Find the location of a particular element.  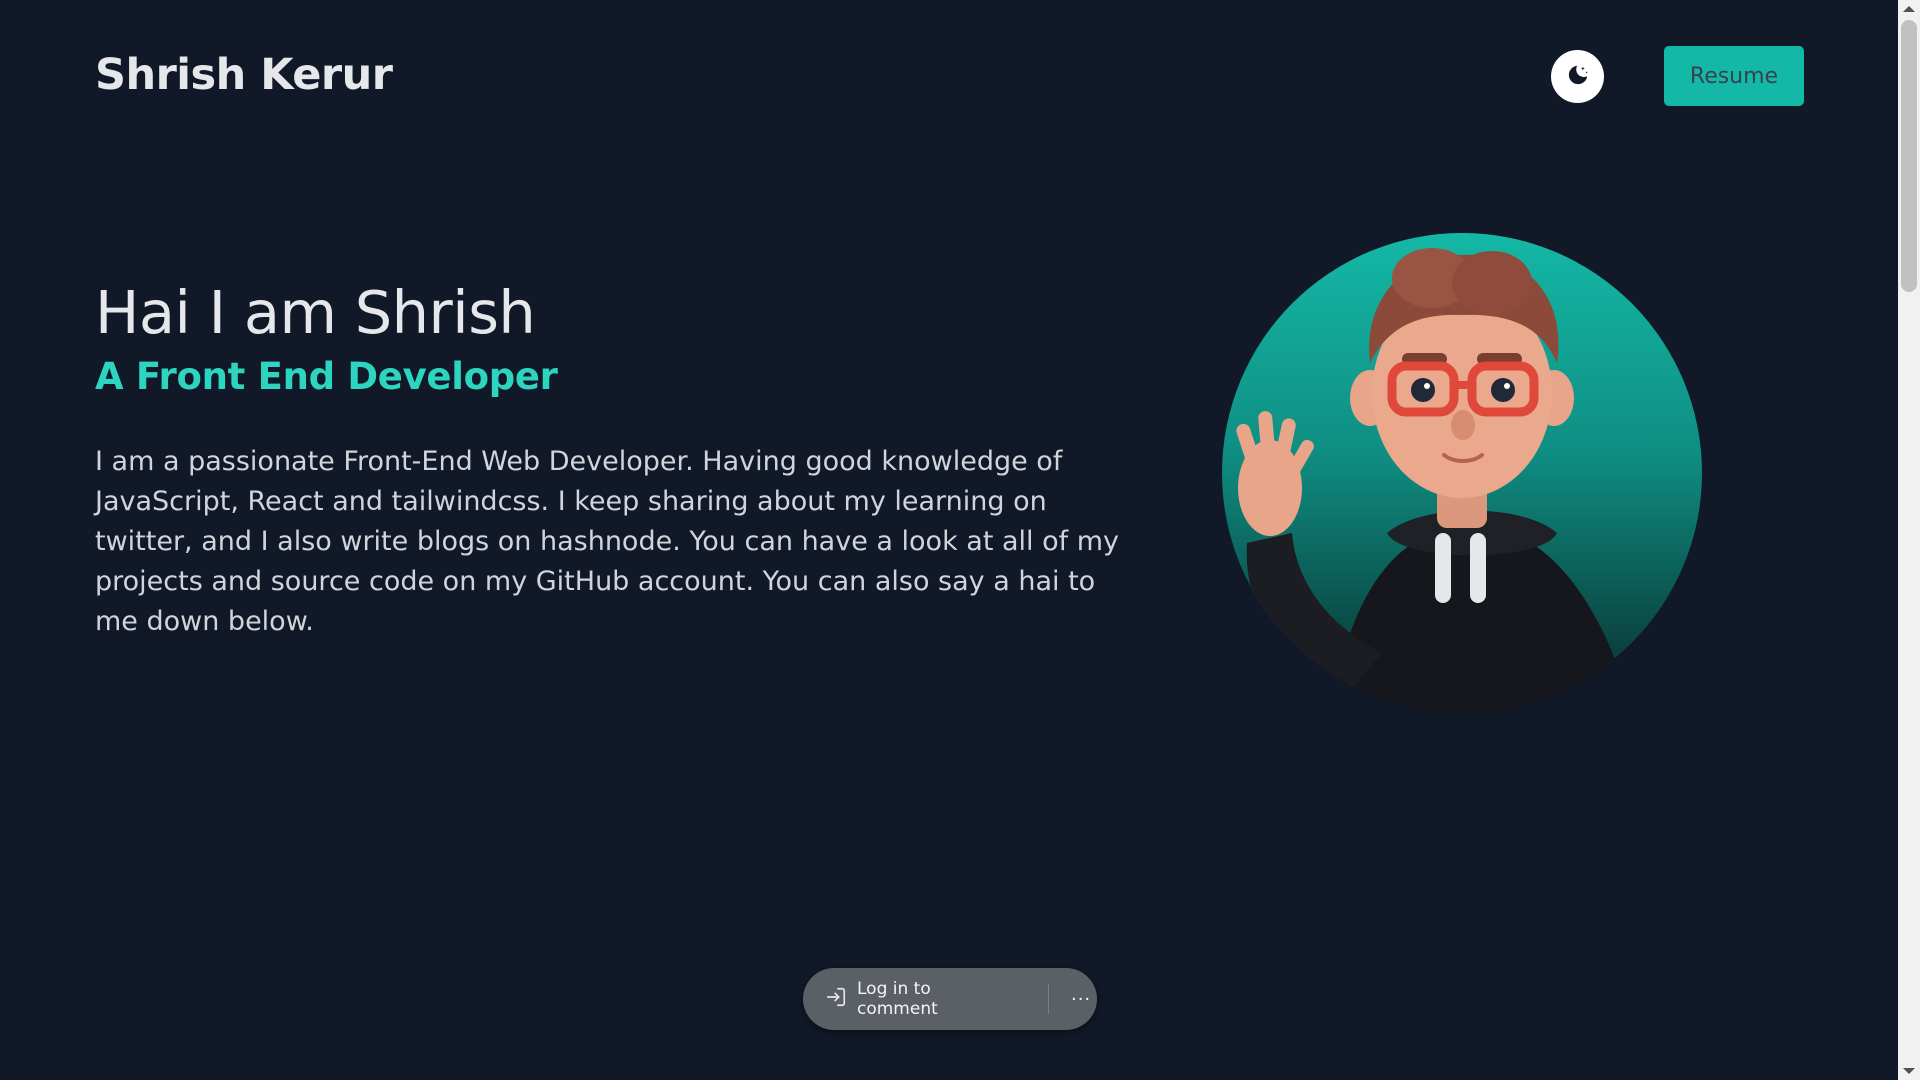

resume-button: Resume is located at coordinates (1734, 76).